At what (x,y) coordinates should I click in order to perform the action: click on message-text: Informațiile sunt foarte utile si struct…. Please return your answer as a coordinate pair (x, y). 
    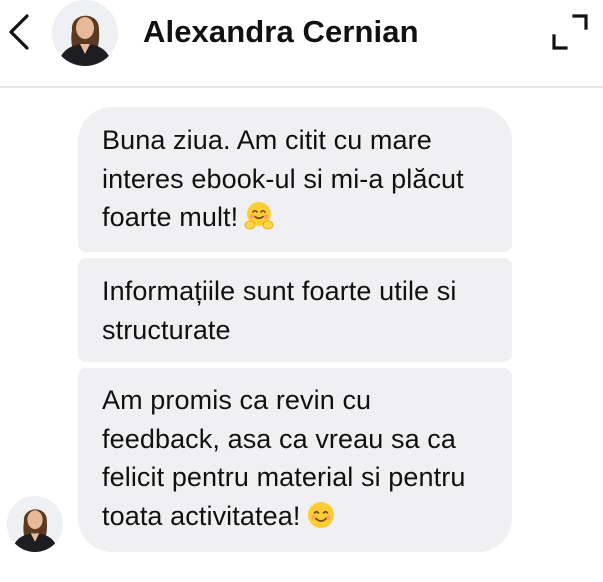
    Looking at the image, I should click on (279, 310).